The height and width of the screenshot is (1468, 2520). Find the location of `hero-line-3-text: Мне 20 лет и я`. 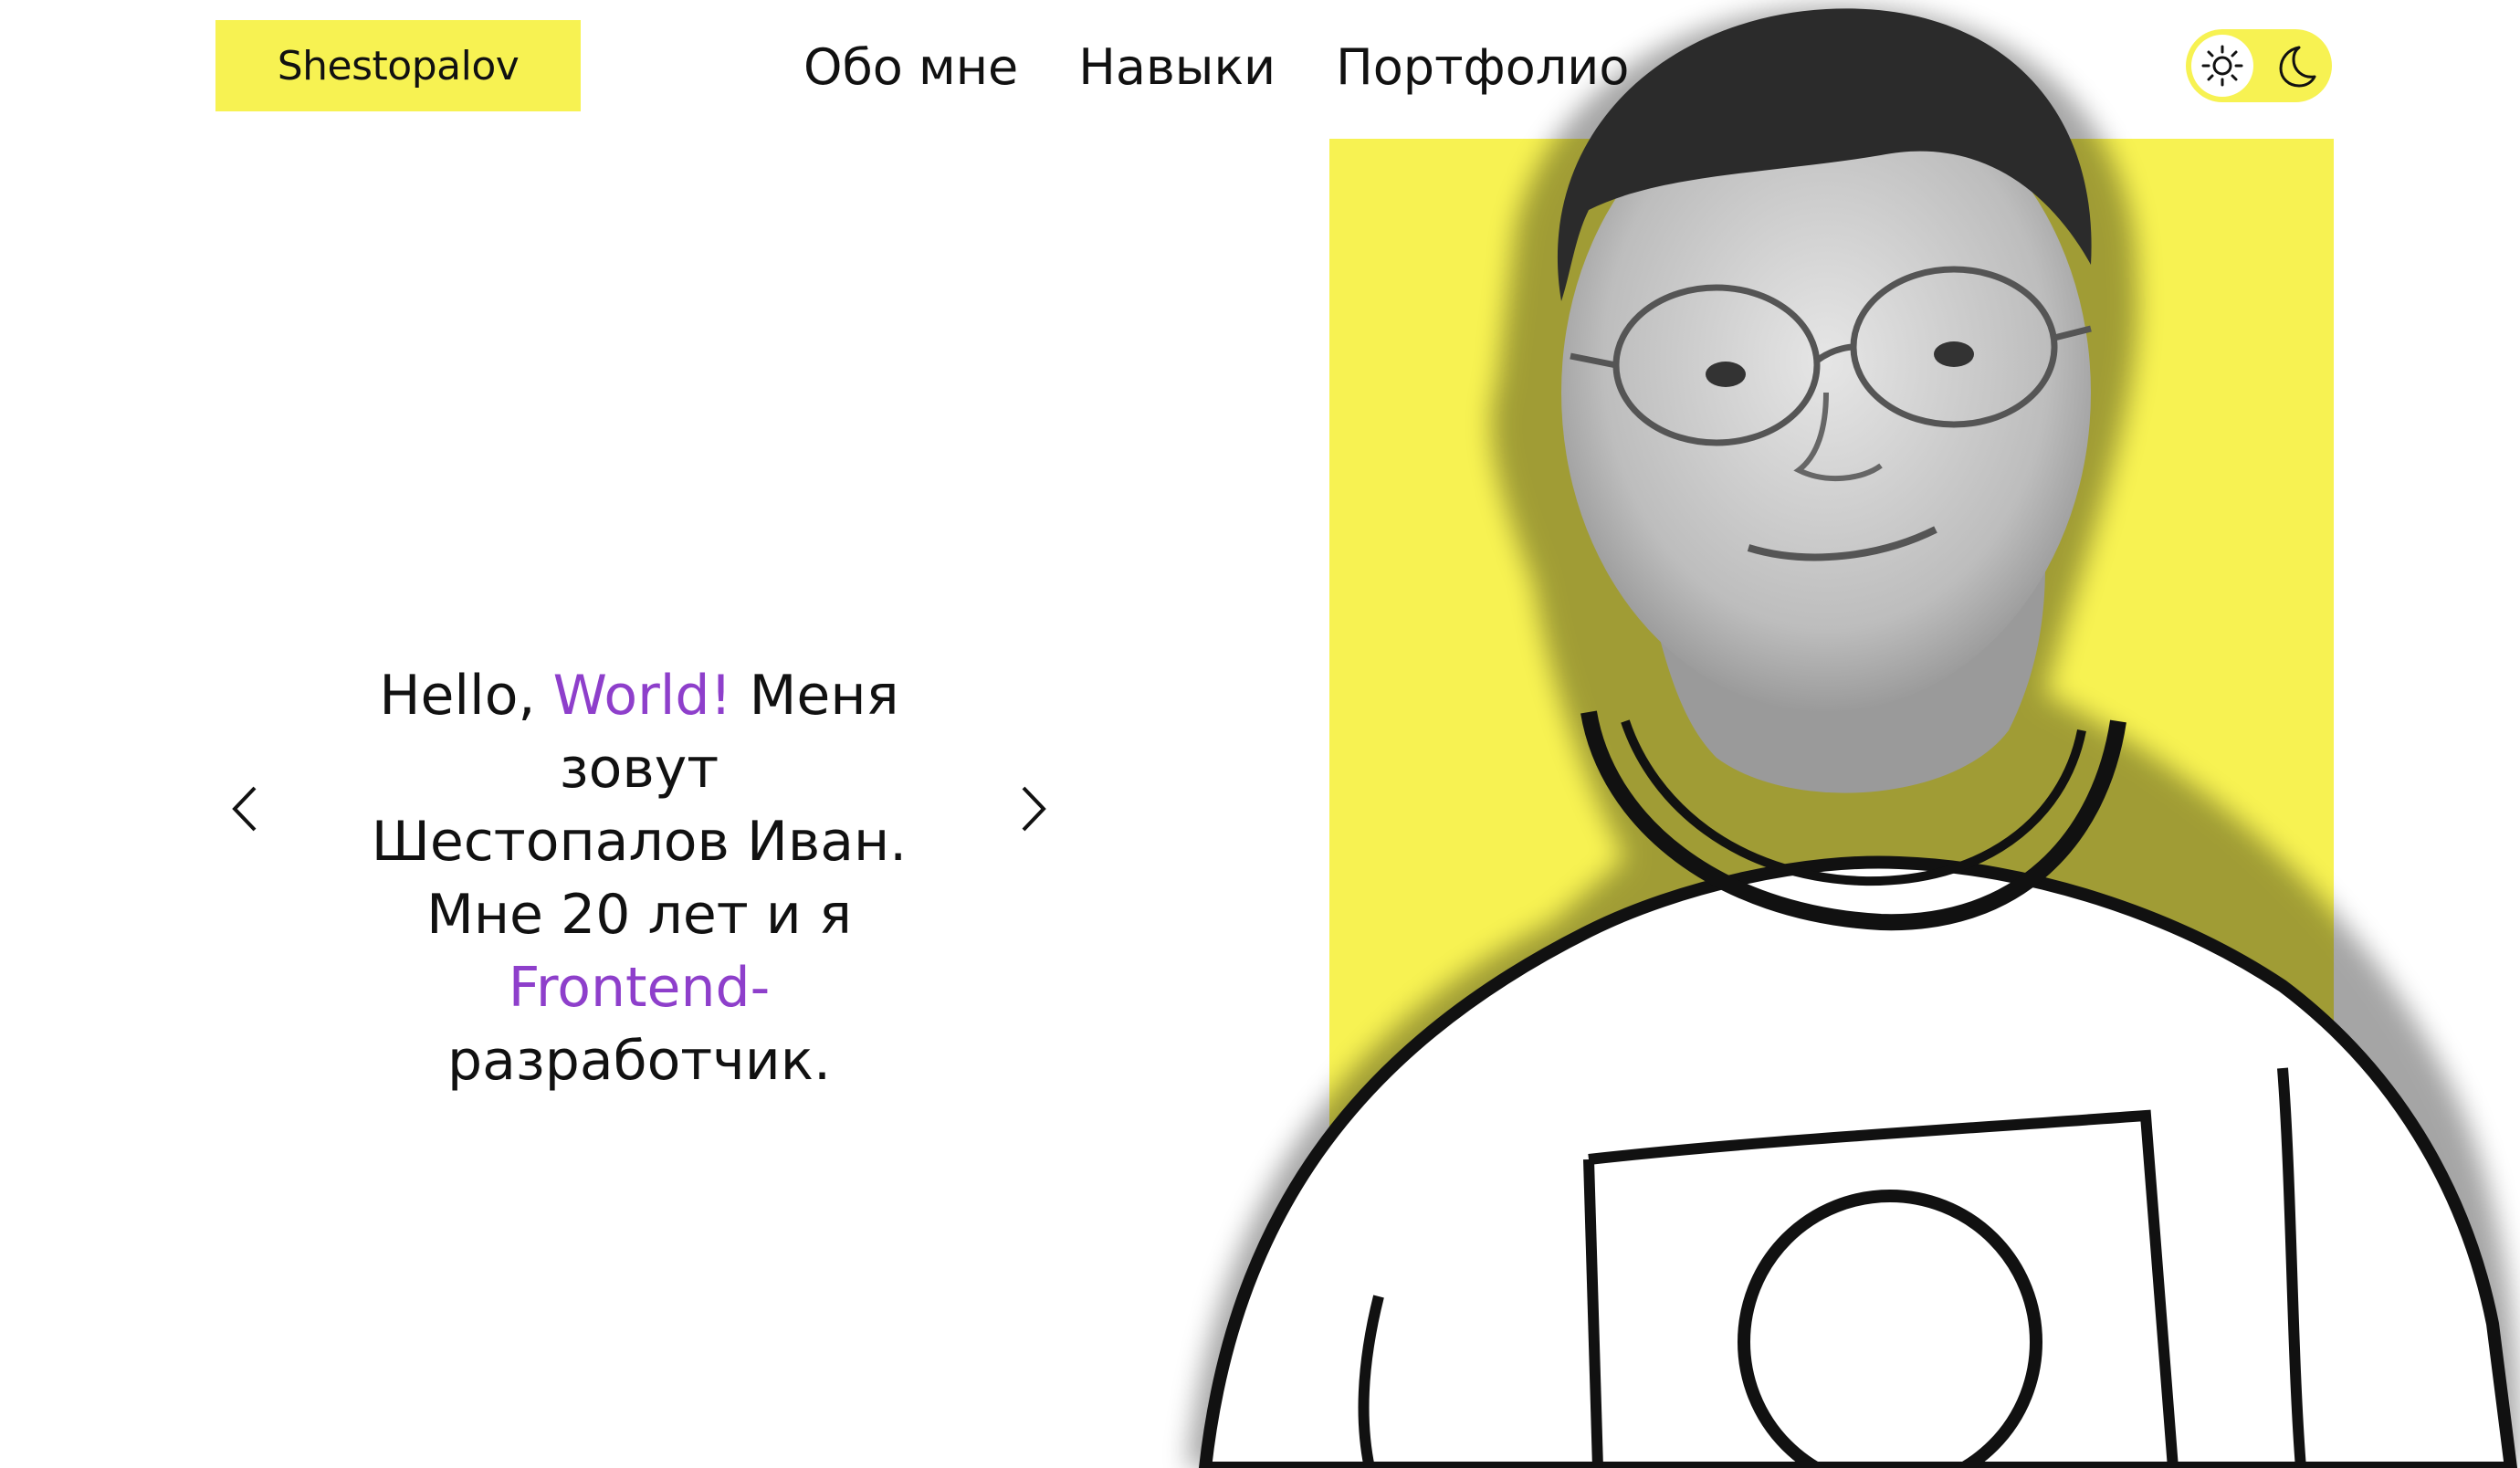

hero-line-3-text: Мне 20 лет и я is located at coordinates (639, 915).